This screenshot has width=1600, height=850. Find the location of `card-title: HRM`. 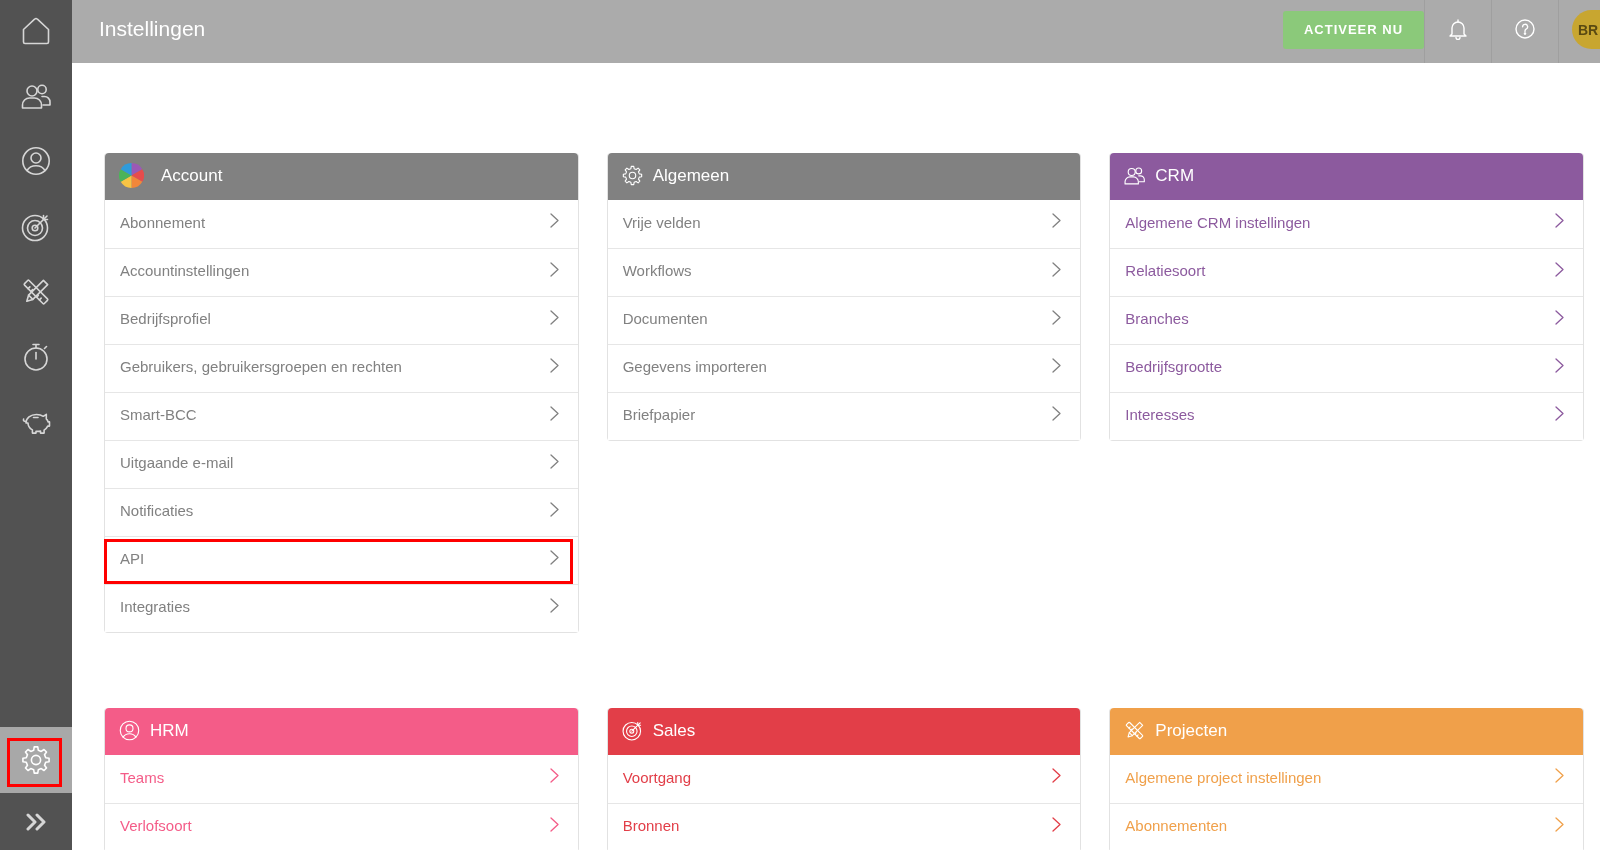

card-title: HRM is located at coordinates (169, 730).